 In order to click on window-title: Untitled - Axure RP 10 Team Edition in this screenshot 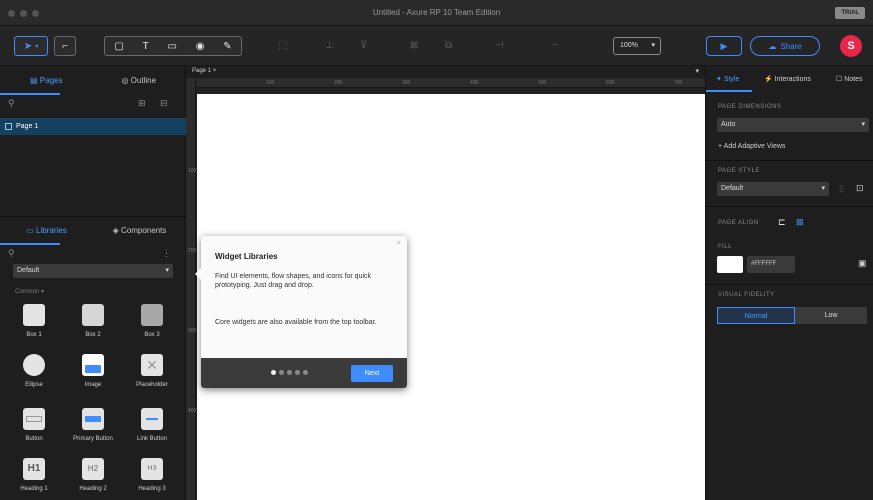, I will do `click(436, 12)`.